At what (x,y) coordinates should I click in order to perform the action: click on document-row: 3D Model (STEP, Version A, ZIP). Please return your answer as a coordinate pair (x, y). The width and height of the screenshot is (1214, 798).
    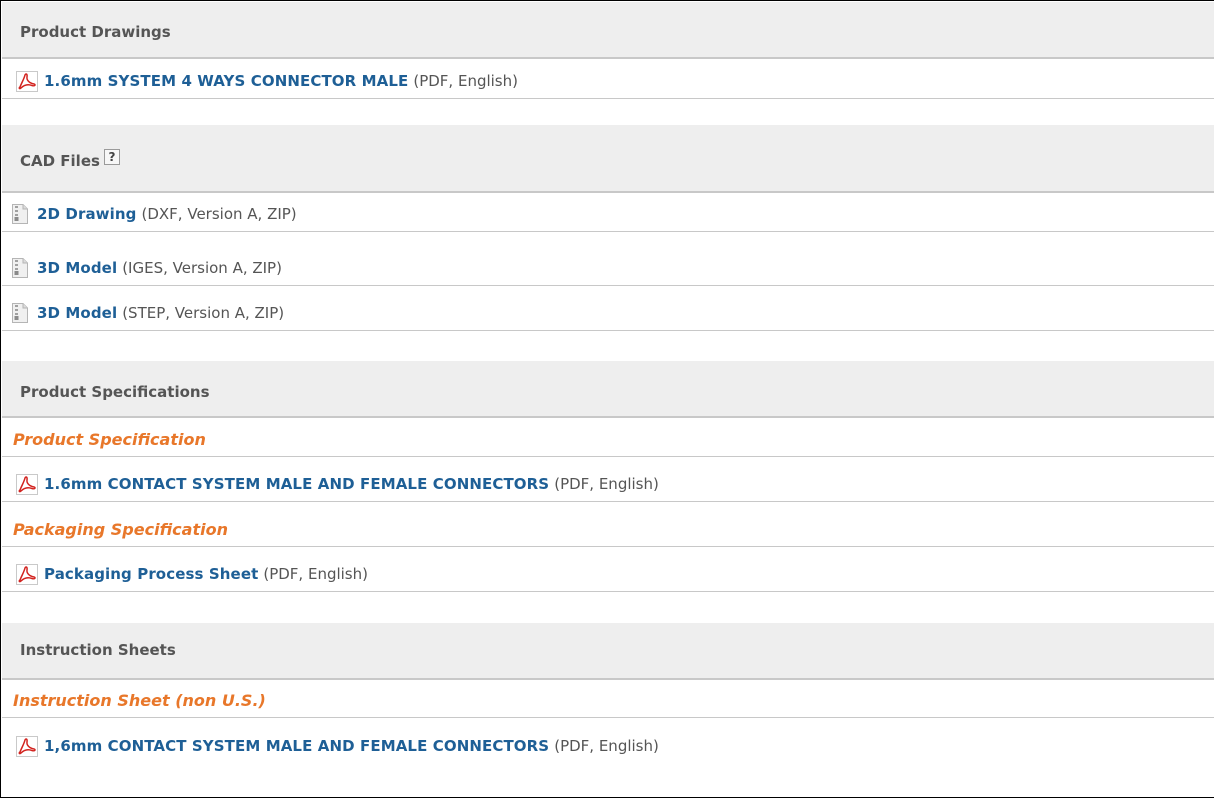
    Looking at the image, I should click on (608, 313).